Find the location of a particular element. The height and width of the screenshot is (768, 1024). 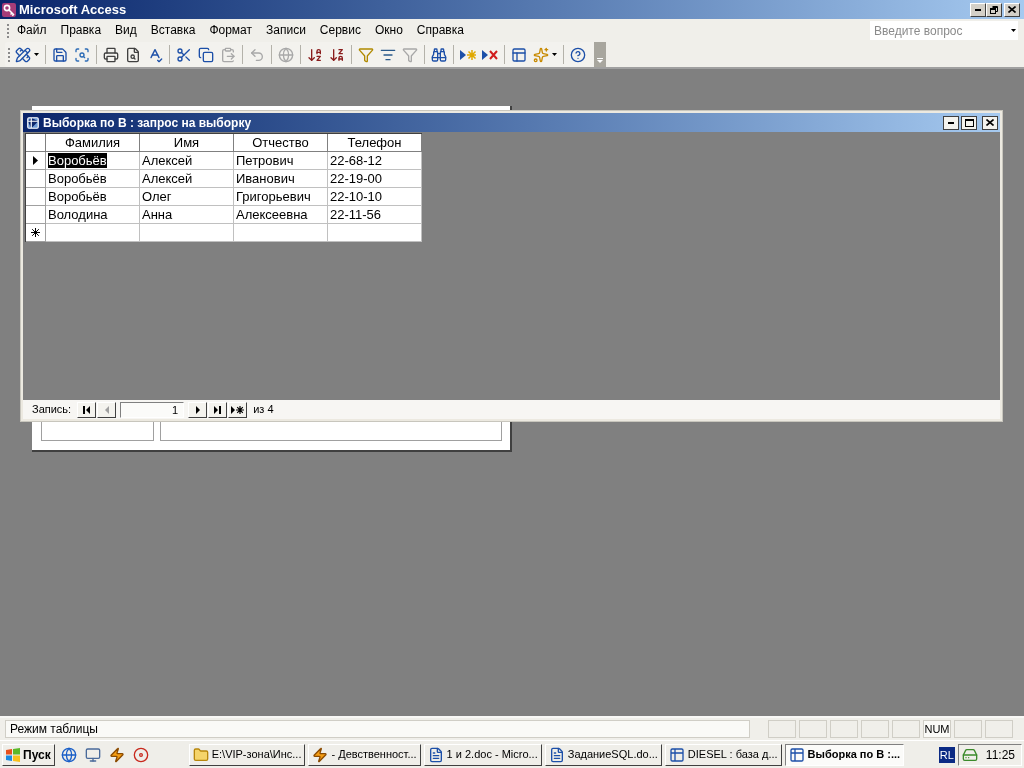

skip-to-start-icon is located at coordinates (87, 409).